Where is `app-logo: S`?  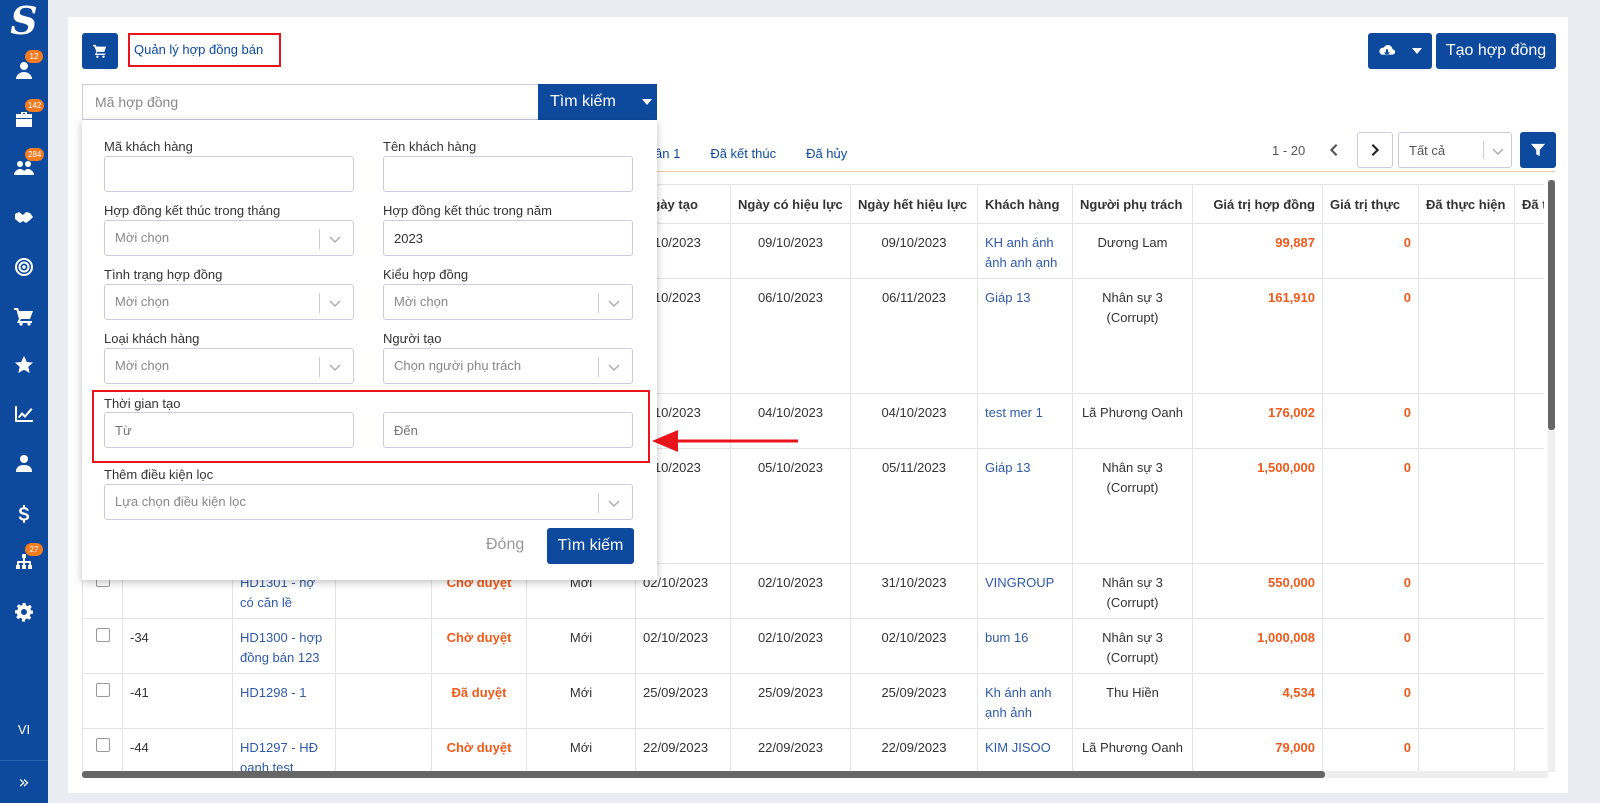 app-logo: S is located at coordinates (24, 22).